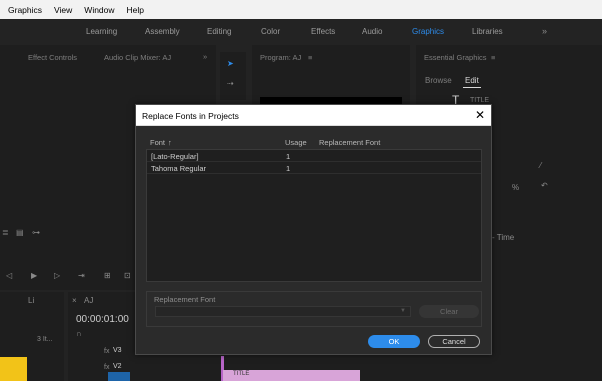 The height and width of the screenshot is (381, 602). I want to click on step-back-icon: ◁, so click(9, 275).